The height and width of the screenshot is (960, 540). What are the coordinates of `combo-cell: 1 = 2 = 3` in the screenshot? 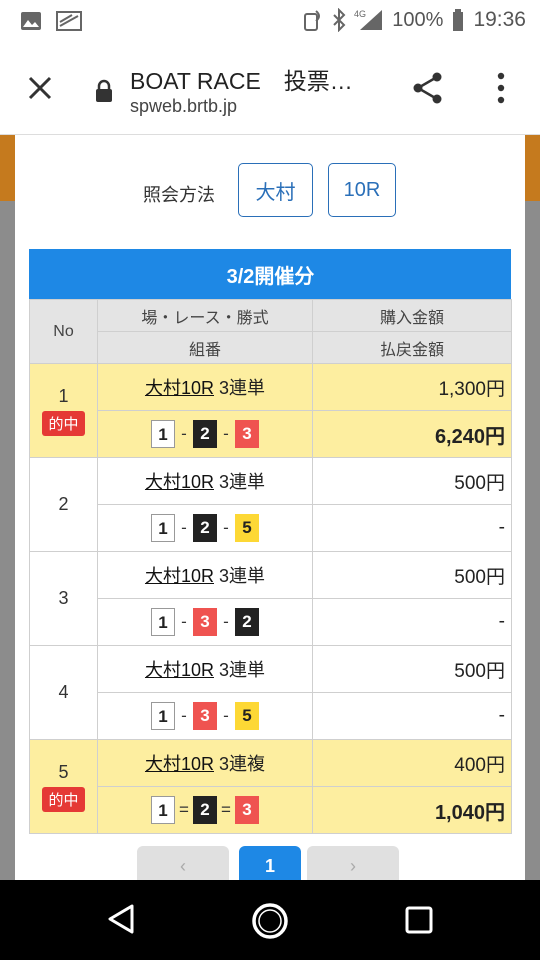 It's located at (205, 810).